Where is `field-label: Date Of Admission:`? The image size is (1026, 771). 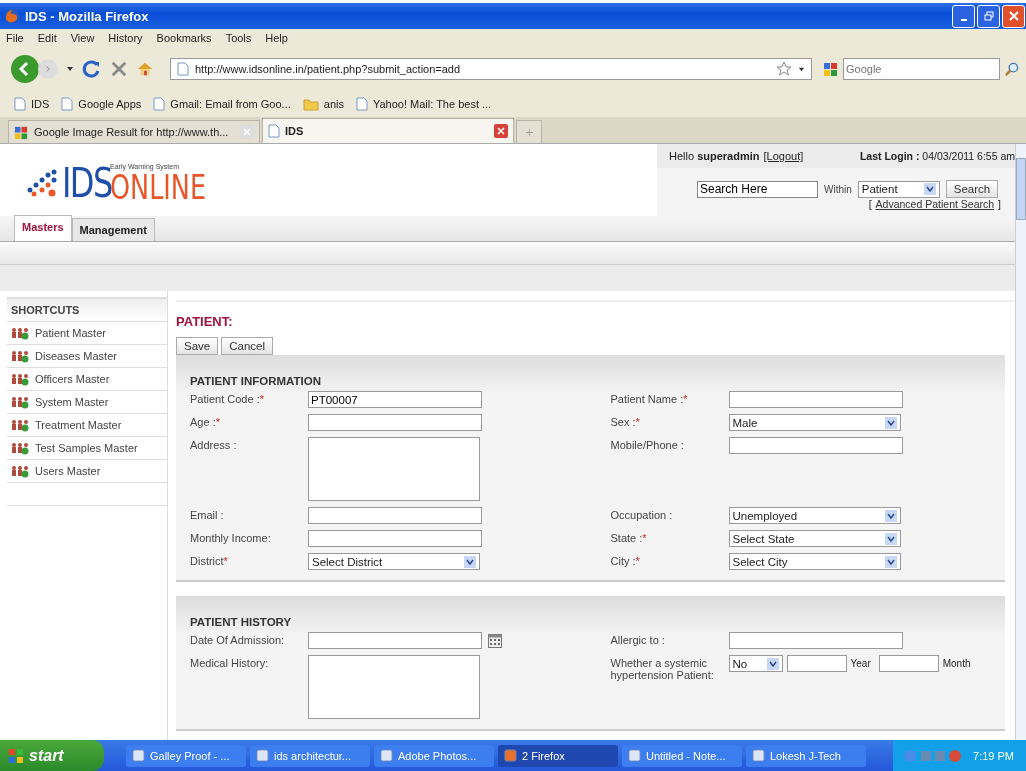 field-label: Date Of Admission: is located at coordinates (238, 639).